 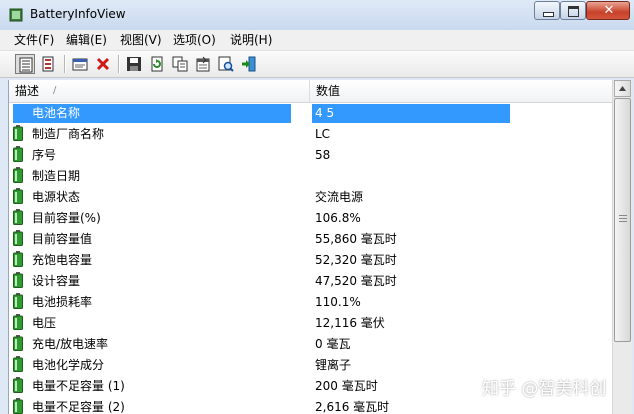 I want to click on copy-icon, so click(x=180, y=64).